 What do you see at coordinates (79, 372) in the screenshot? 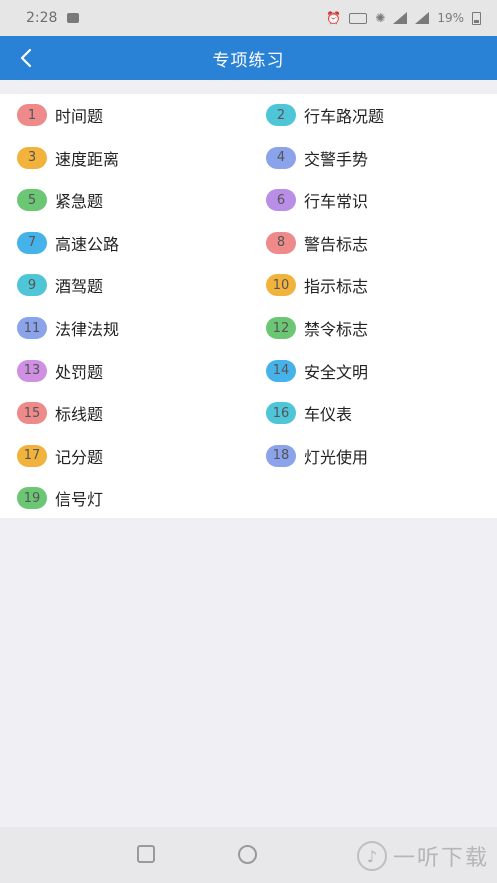
I see `category-label: 处罚题` at bounding box center [79, 372].